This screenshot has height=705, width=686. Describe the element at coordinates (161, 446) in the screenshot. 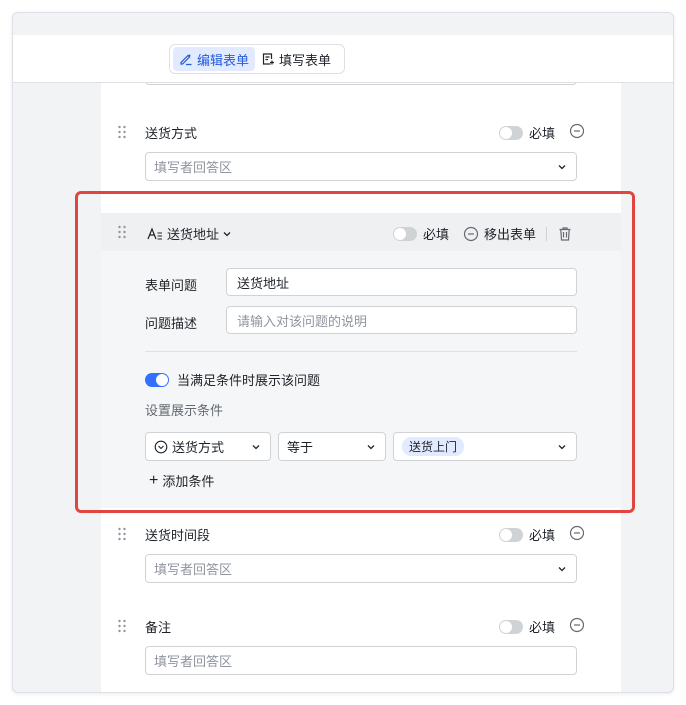

I see `dropdown-type-icon` at that location.